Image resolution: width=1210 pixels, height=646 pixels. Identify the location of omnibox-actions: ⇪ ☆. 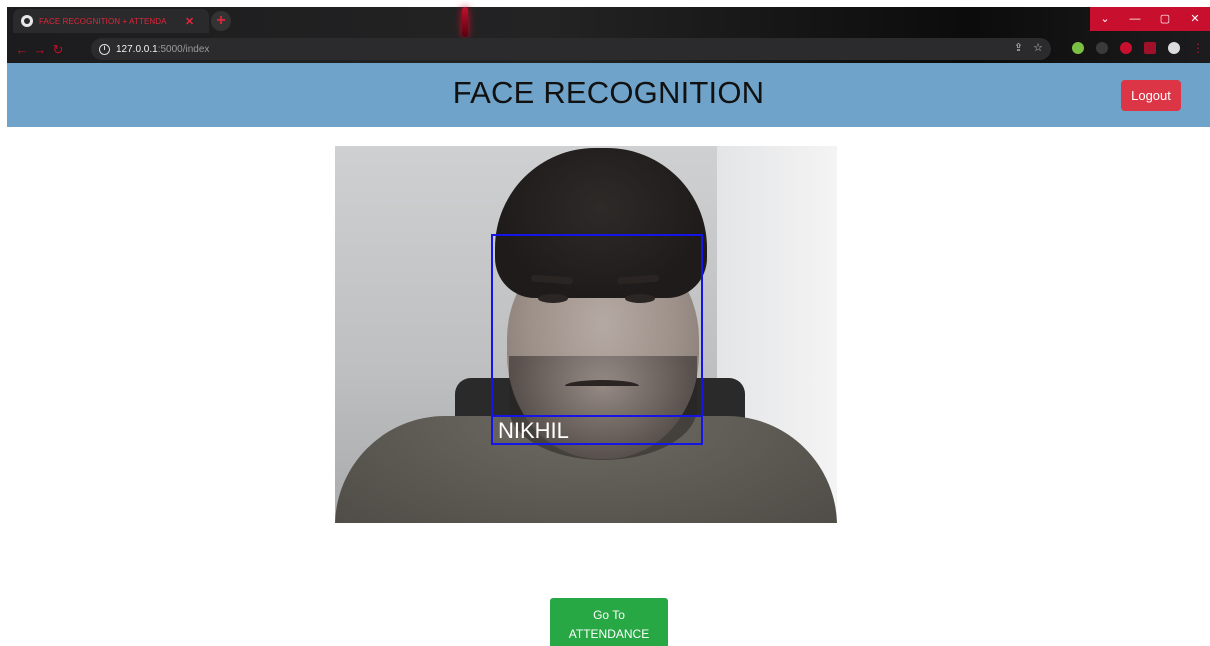
(1028, 47).